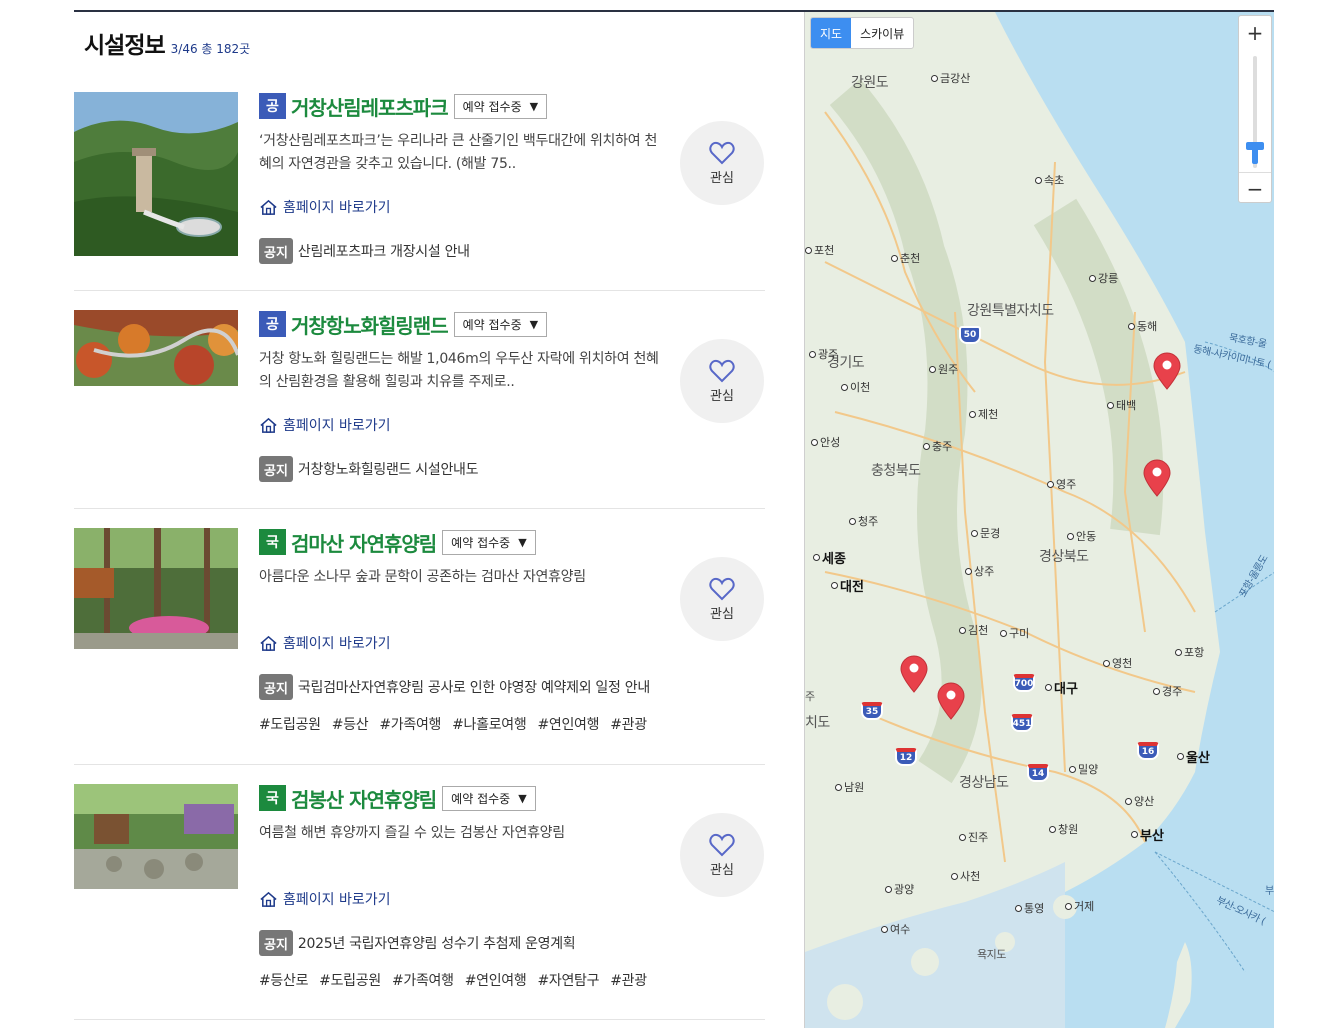 The width and height of the screenshot is (1342, 1028). What do you see at coordinates (810, 696) in the screenshot?
I see `city-label-partial: 주` at bounding box center [810, 696].